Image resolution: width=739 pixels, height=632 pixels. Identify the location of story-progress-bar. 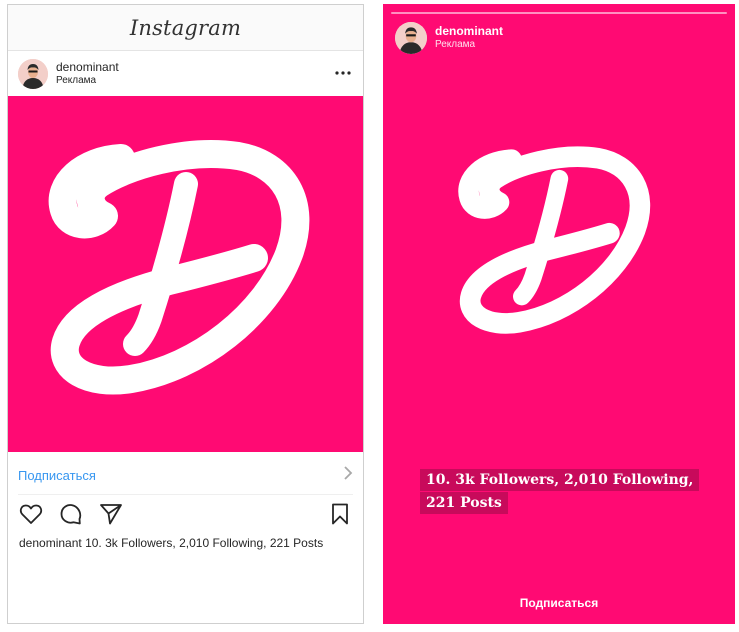
(559, 13).